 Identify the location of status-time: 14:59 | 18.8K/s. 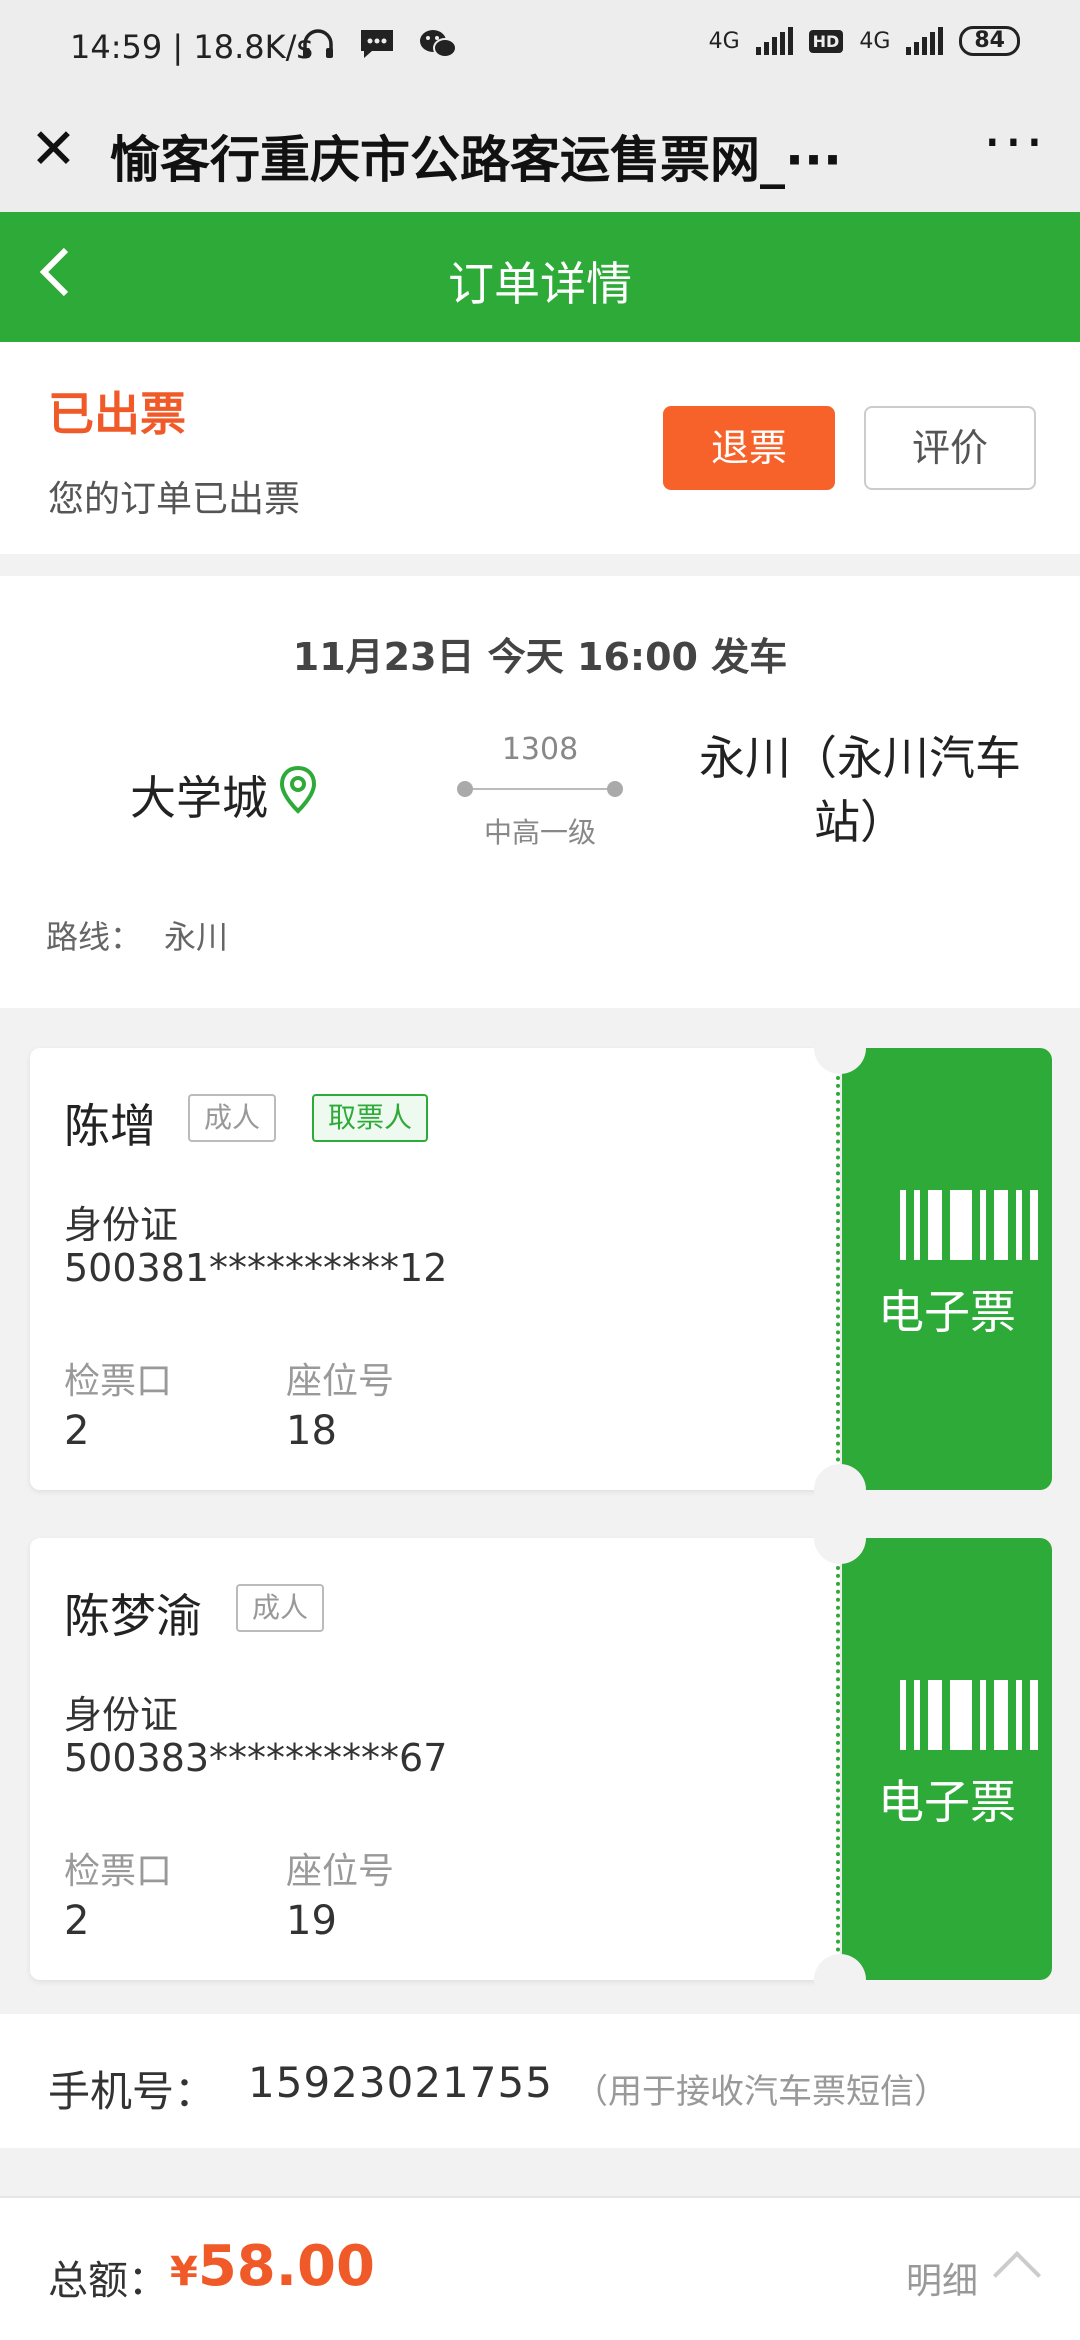
(192, 47).